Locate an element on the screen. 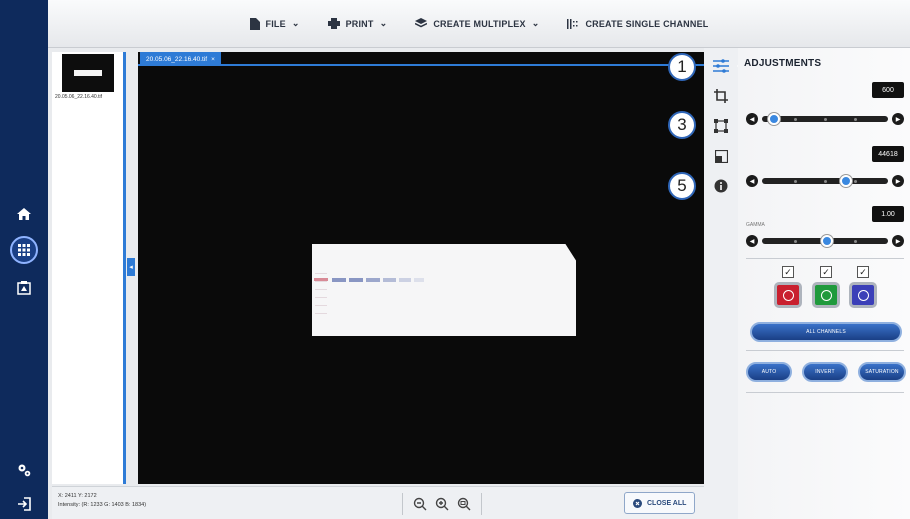 The height and width of the screenshot is (519, 910). create-multiplex-label: CREATE MULTIPLEX is located at coordinates (479, 23).